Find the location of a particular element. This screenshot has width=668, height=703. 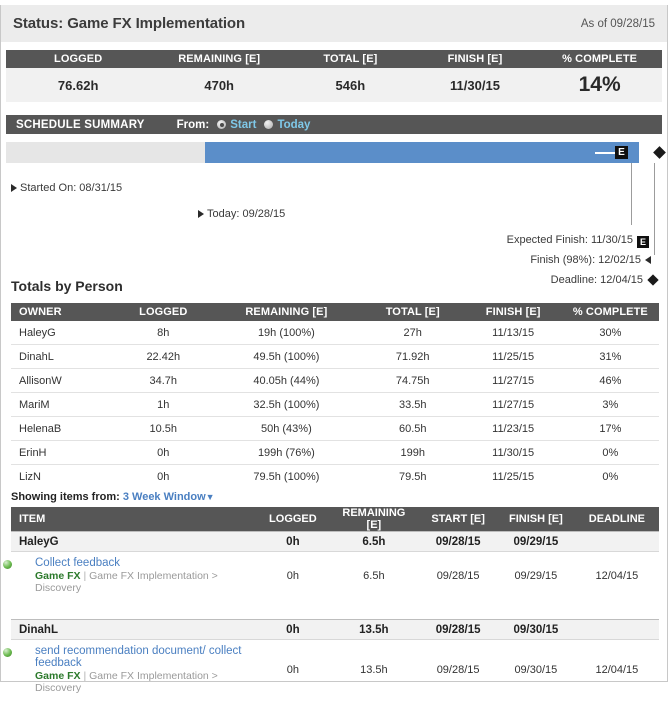

owner-name: DinahL is located at coordinates (134, 630).